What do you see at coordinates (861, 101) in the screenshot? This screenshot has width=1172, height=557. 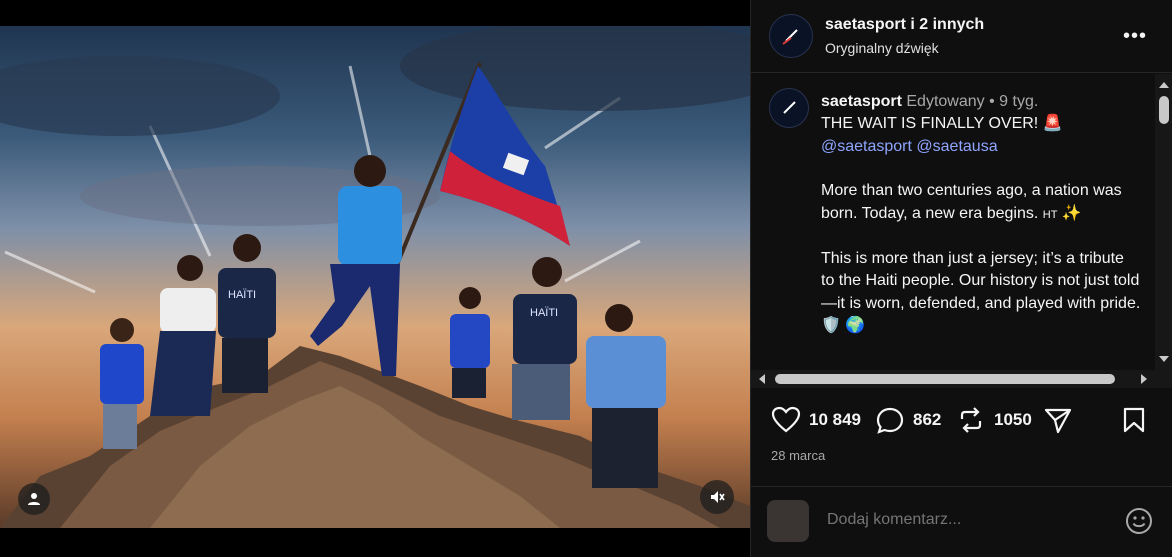 I see `caption-username: saetasport` at bounding box center [861, 101].